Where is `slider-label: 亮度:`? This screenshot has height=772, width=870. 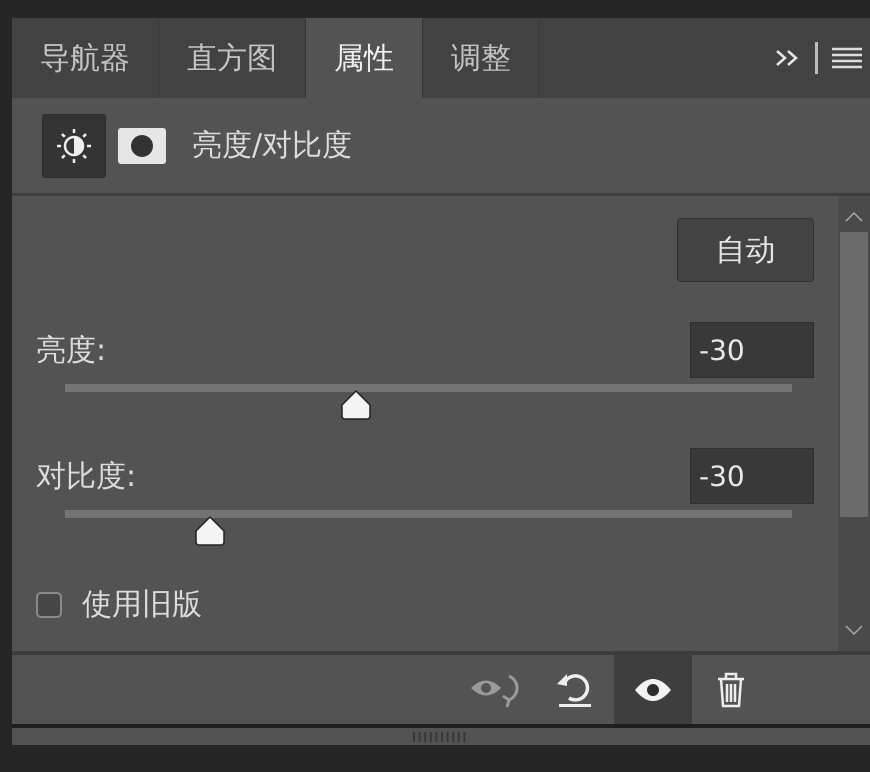 slider-label: 亮度: is located at coordinates (71, 351).